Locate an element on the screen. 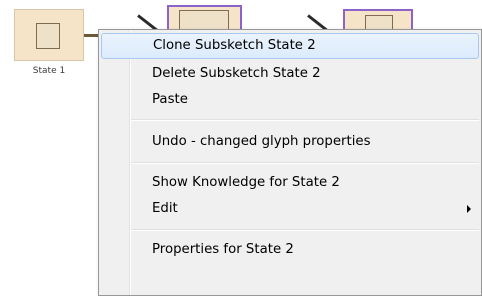 Image resolution: width=482 pixels, height=296 pixels. state-1-label: State 1 is located at coordinates (49, 71).